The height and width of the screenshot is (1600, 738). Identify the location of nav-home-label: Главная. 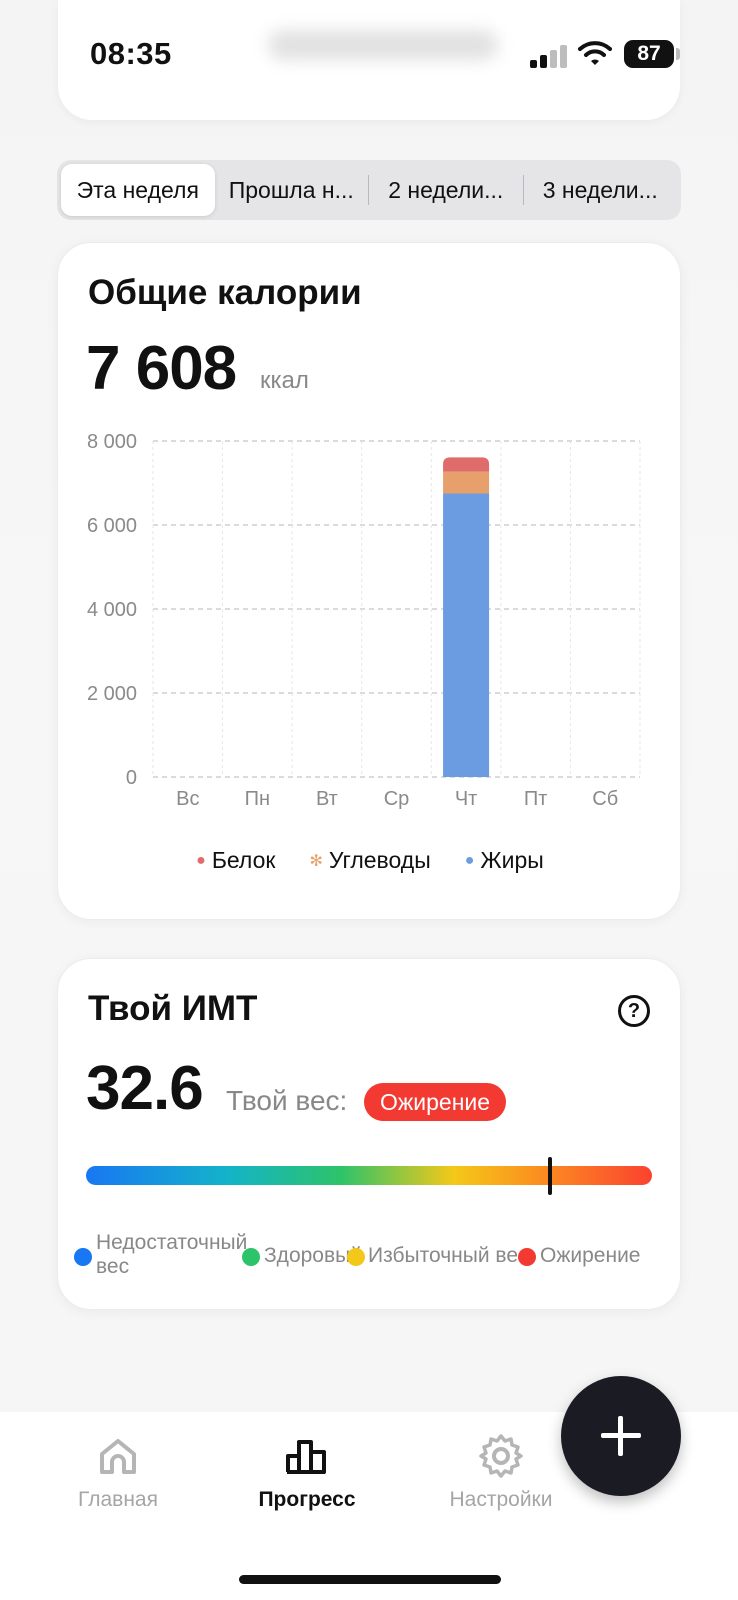
(118, 1499).